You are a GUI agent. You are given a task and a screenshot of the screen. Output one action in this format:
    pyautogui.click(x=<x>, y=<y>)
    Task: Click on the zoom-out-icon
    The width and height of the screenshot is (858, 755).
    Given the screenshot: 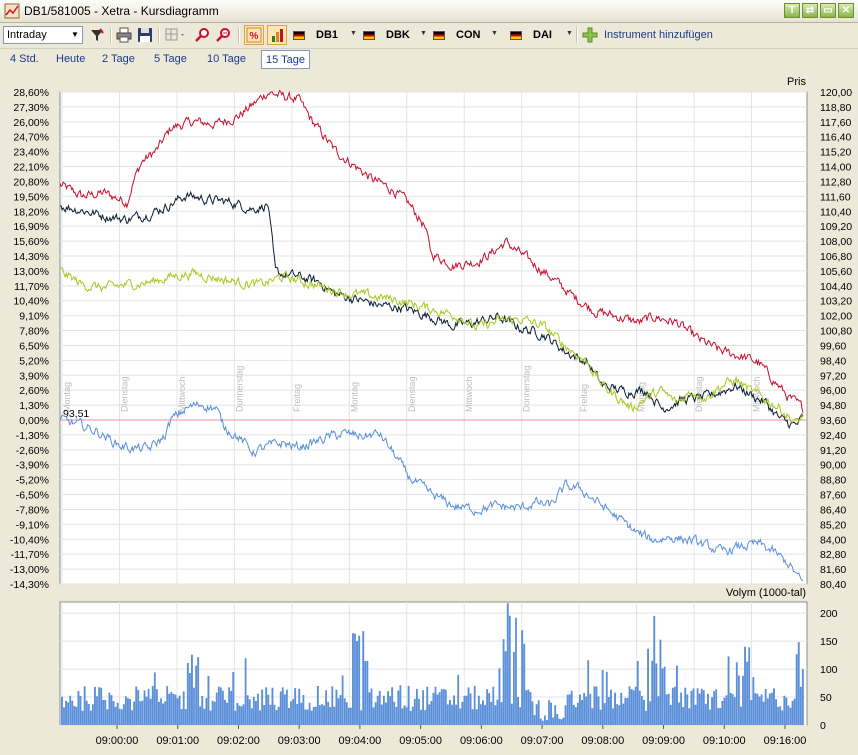 What is the action you would take?
    pyautogui.click(x=223, y=35)
    